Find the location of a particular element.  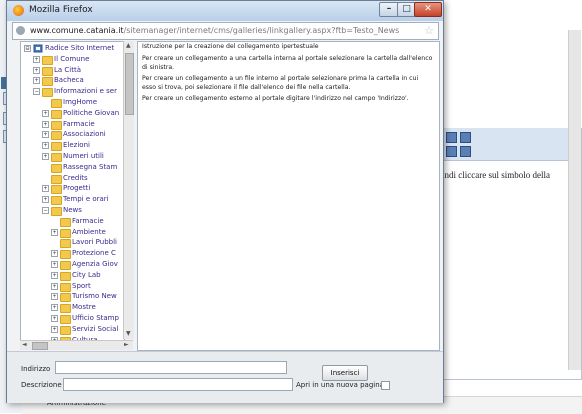

tree-item-label: Elezioni is located at coordinates (76, 145).